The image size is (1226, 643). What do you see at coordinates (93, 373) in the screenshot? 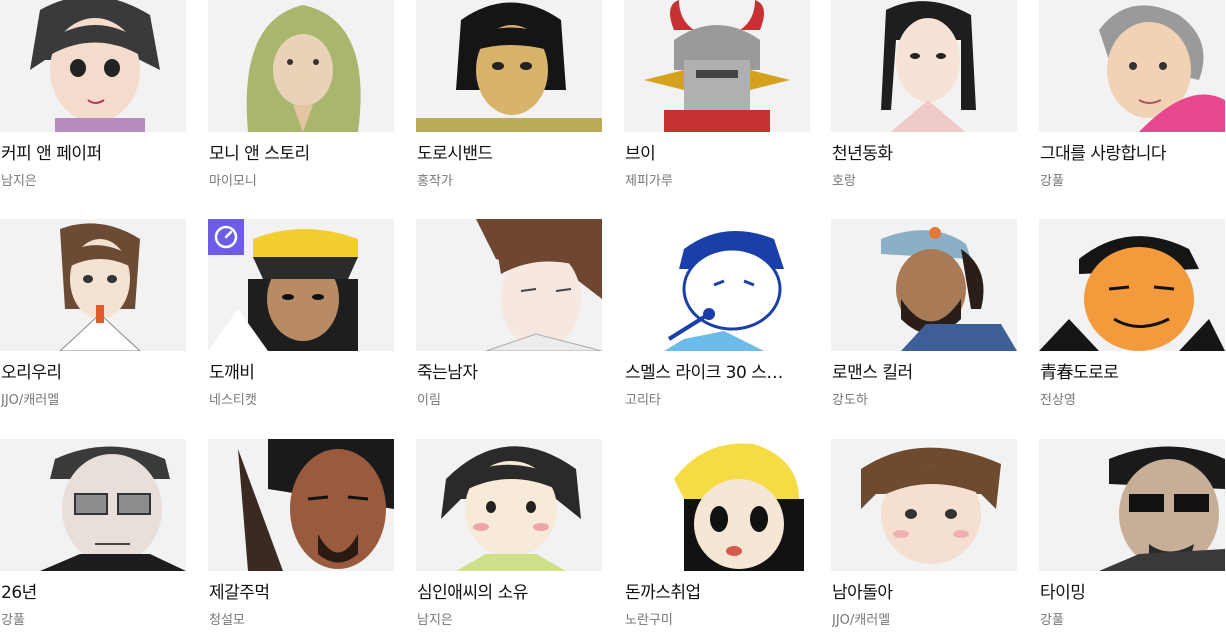
I see `webtoon-title: 오리우리` at bounding box center [93, 373].